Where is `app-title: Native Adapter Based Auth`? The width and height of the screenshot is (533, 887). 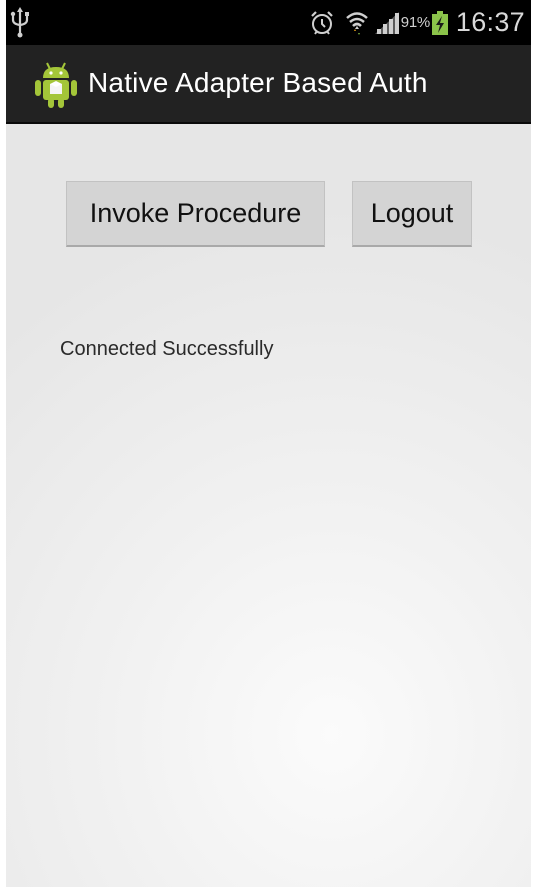
app-title: Native Adapter Based Auth is located at coordinates (258, 82).